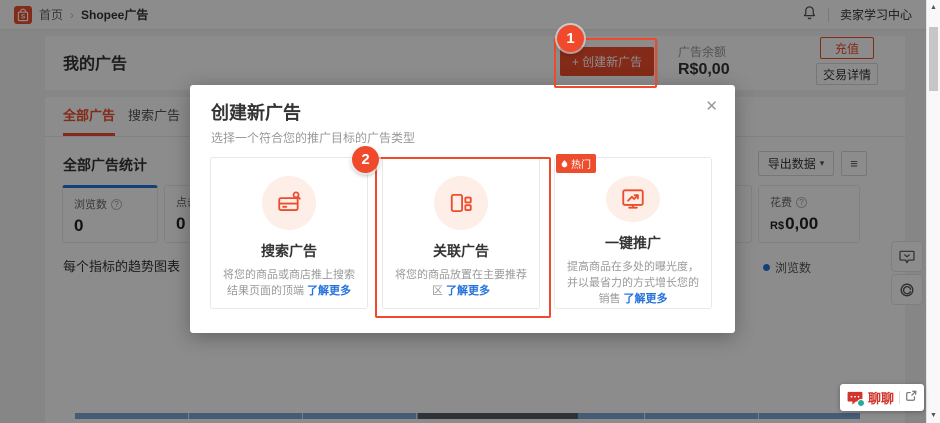  Describe the element at coordinates (313, 138) in the screenshot. I see `modal-subtitle: 选择一个符合您的推广目标的广告类型` at that location.